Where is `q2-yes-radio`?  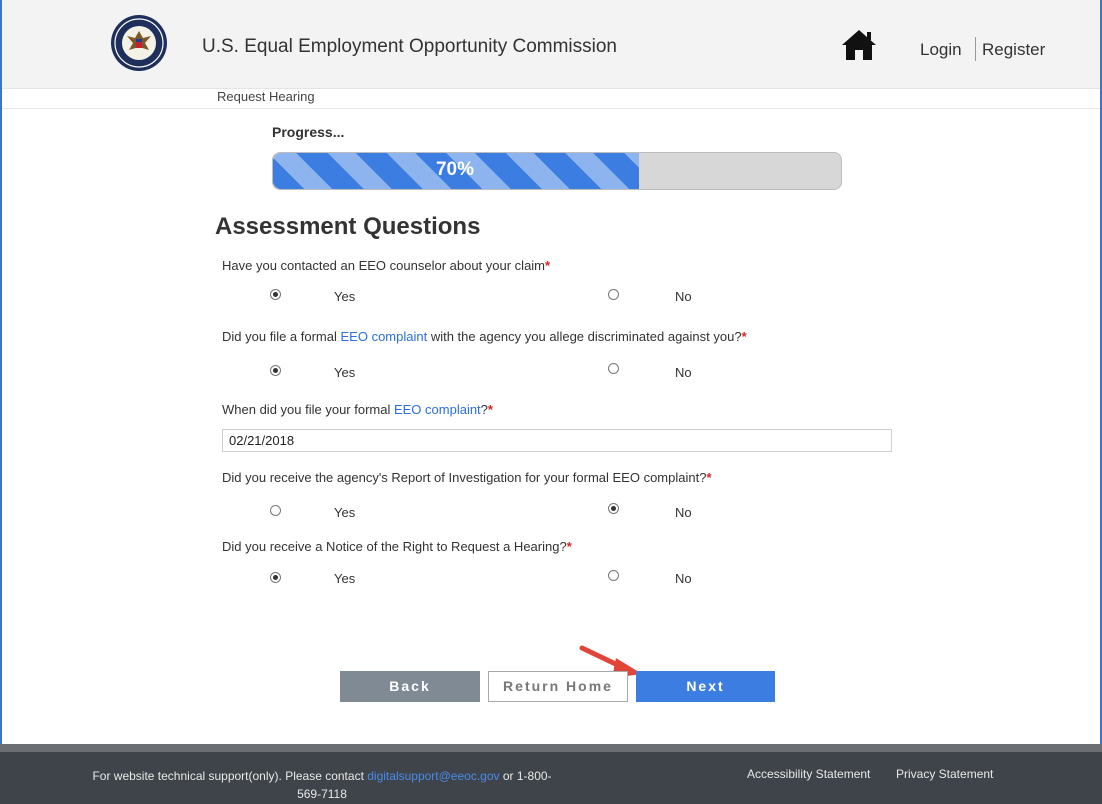 q2-yes-radio is located at coordinates (275, 370).